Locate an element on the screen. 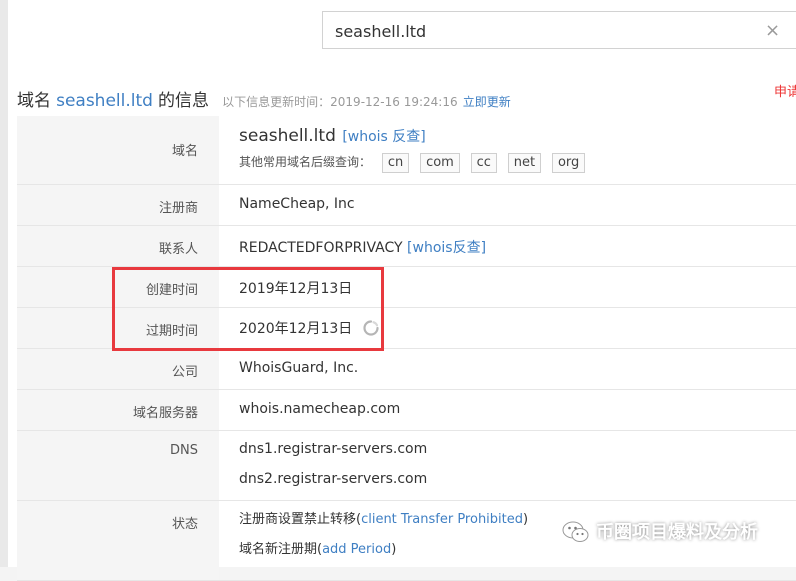  row-label: 公司 is located at coordinates (118, 369).